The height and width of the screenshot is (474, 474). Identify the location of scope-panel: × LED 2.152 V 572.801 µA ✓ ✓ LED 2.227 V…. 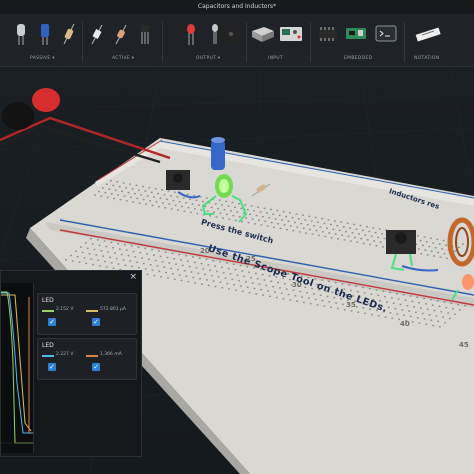
(71, 363).